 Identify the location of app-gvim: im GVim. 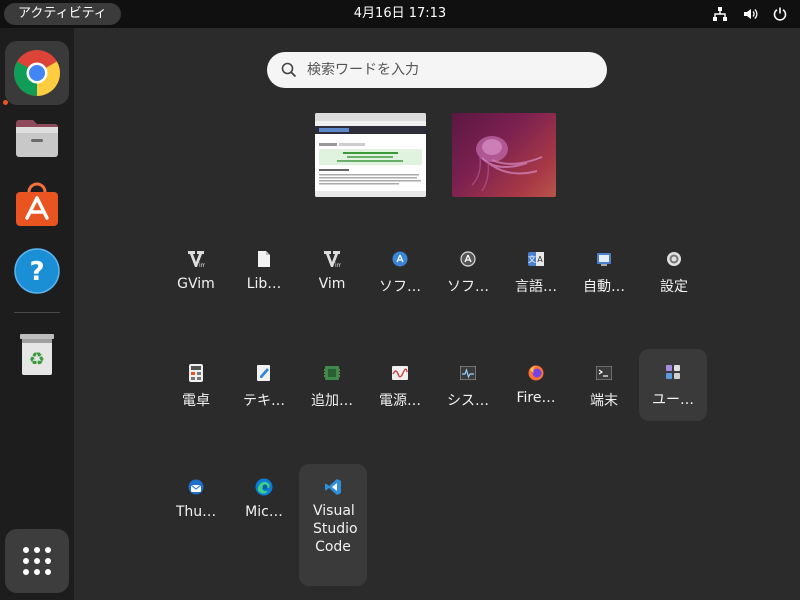
(196, 272).